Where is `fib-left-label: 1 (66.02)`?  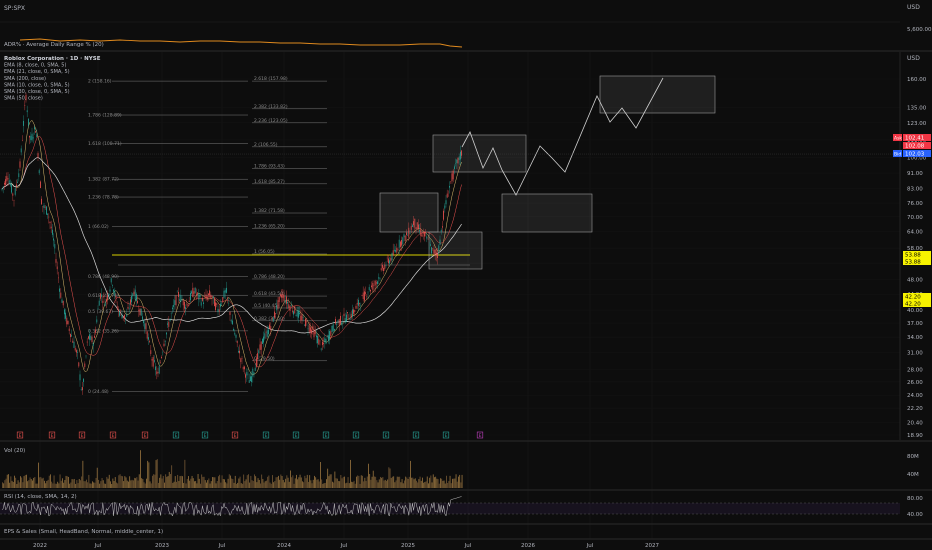 fib-left-label: 1 (66.02) is located at coordinates (98, 227).